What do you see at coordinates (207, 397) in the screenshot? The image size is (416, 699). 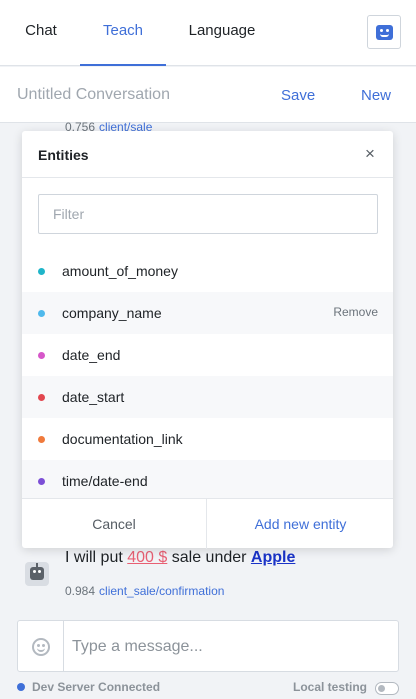 I see `entity-list-item: date_start` at bounding box center [207, 397].